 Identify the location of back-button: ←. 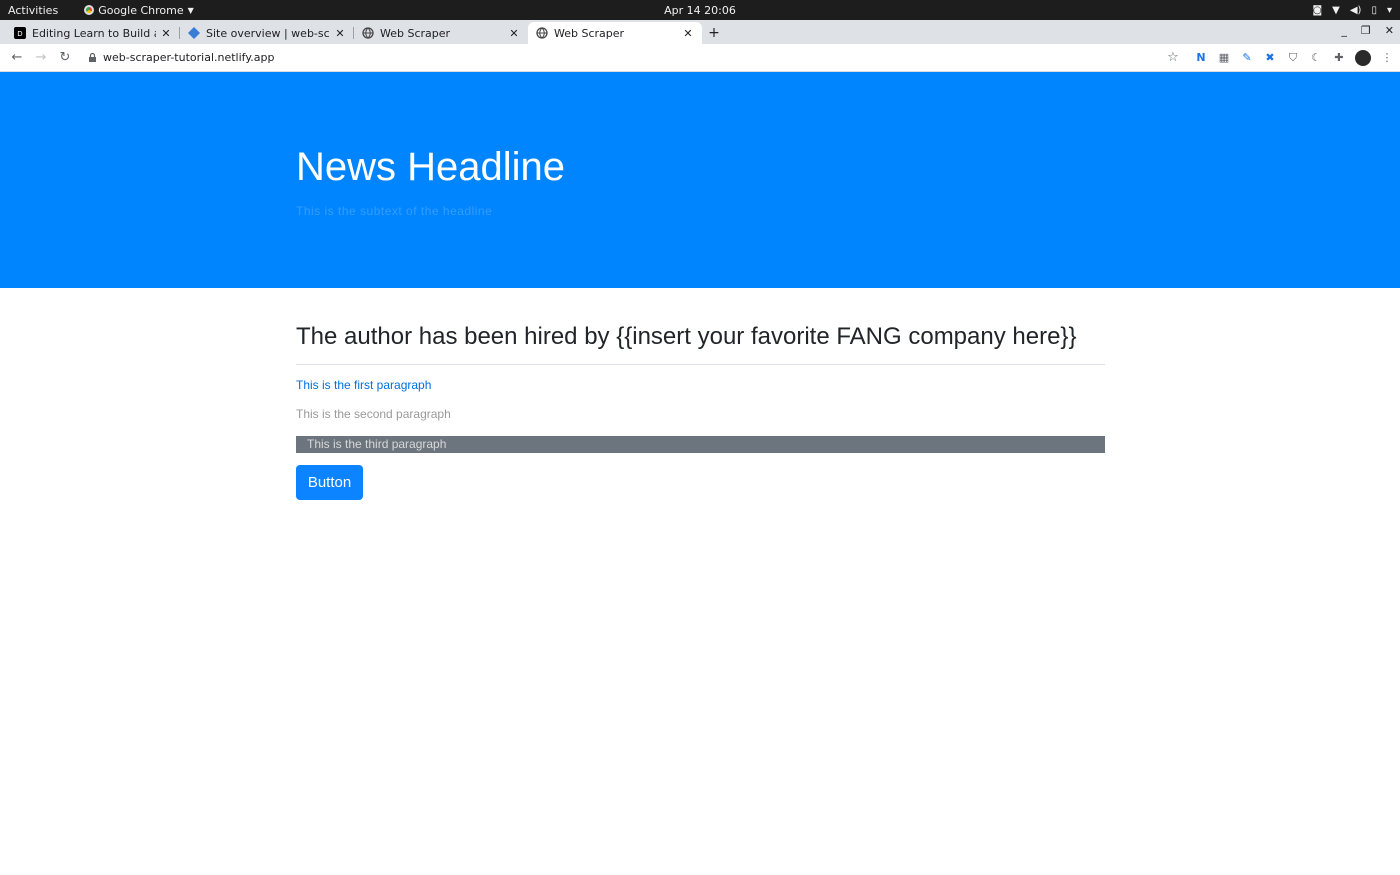
(17, 58).